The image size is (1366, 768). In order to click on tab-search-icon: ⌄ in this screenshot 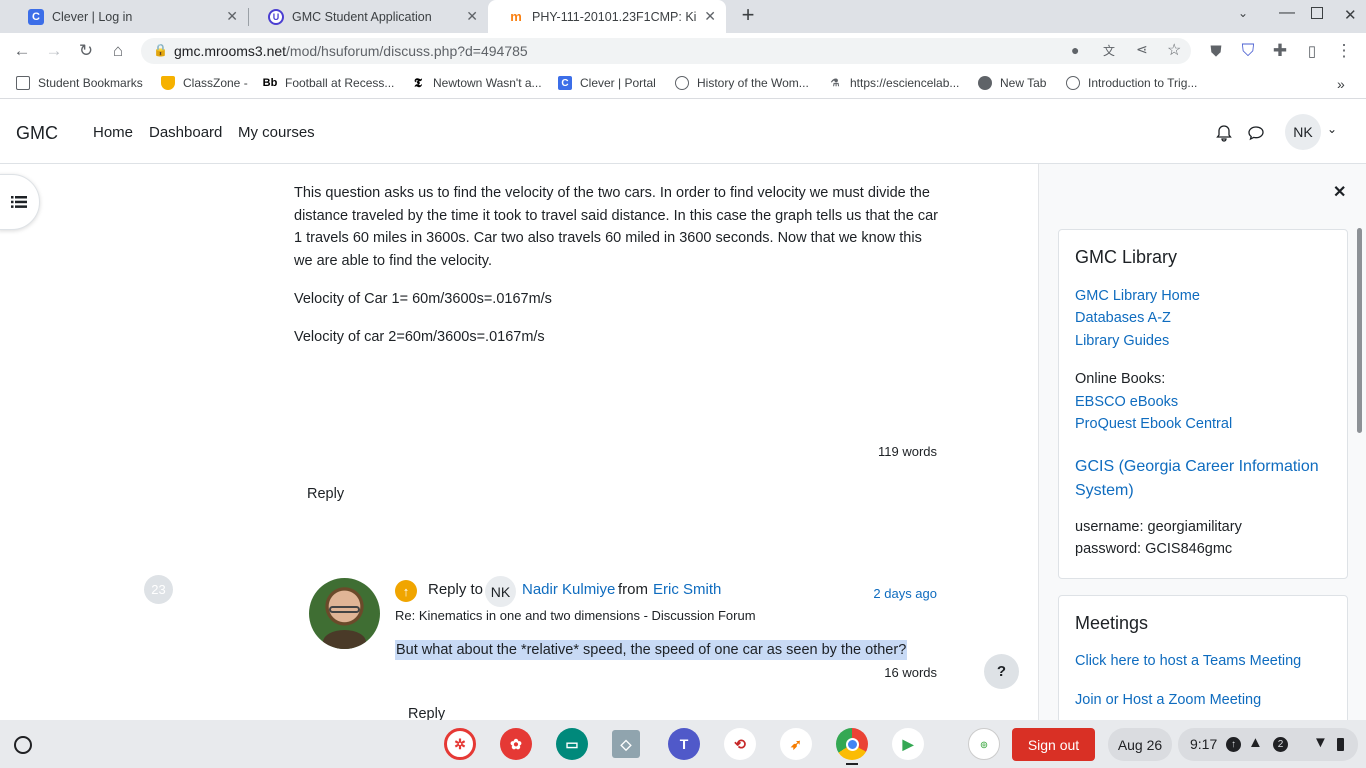, I will do `click(1243, 13)`.